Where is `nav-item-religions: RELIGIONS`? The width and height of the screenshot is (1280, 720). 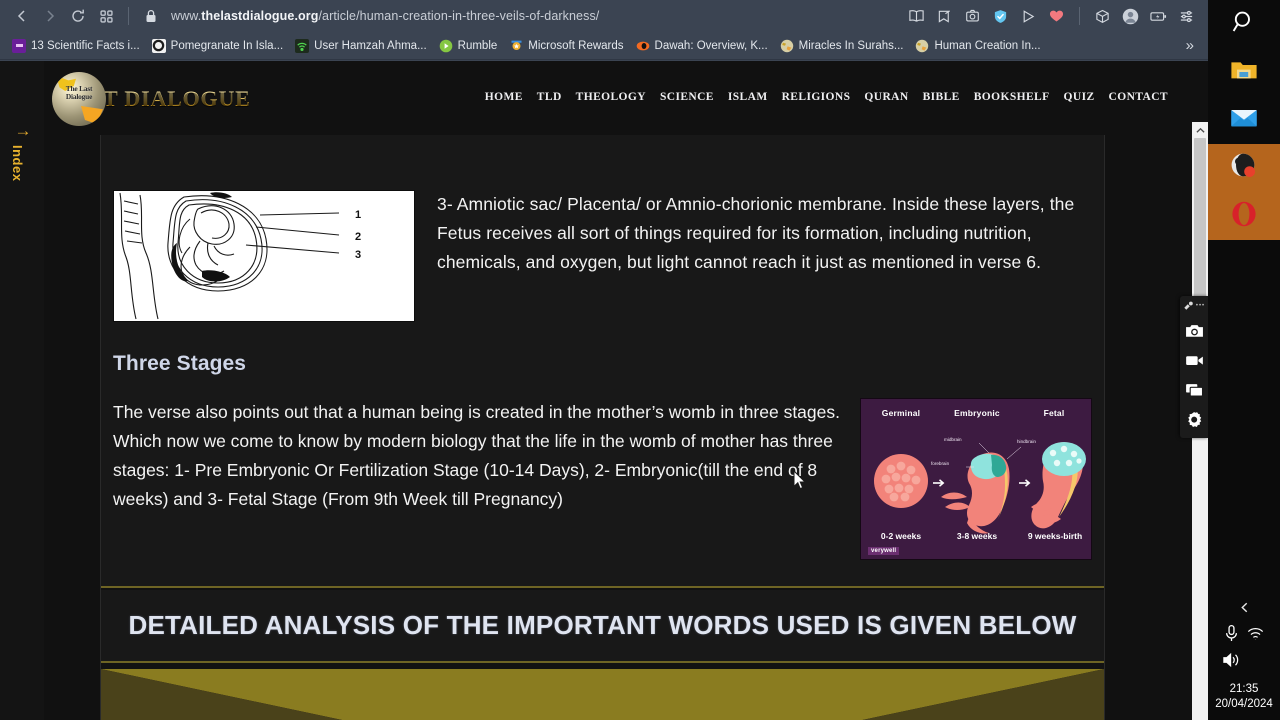
nav-item-religions: RELIGIONS is located at coordinates (816, 97).